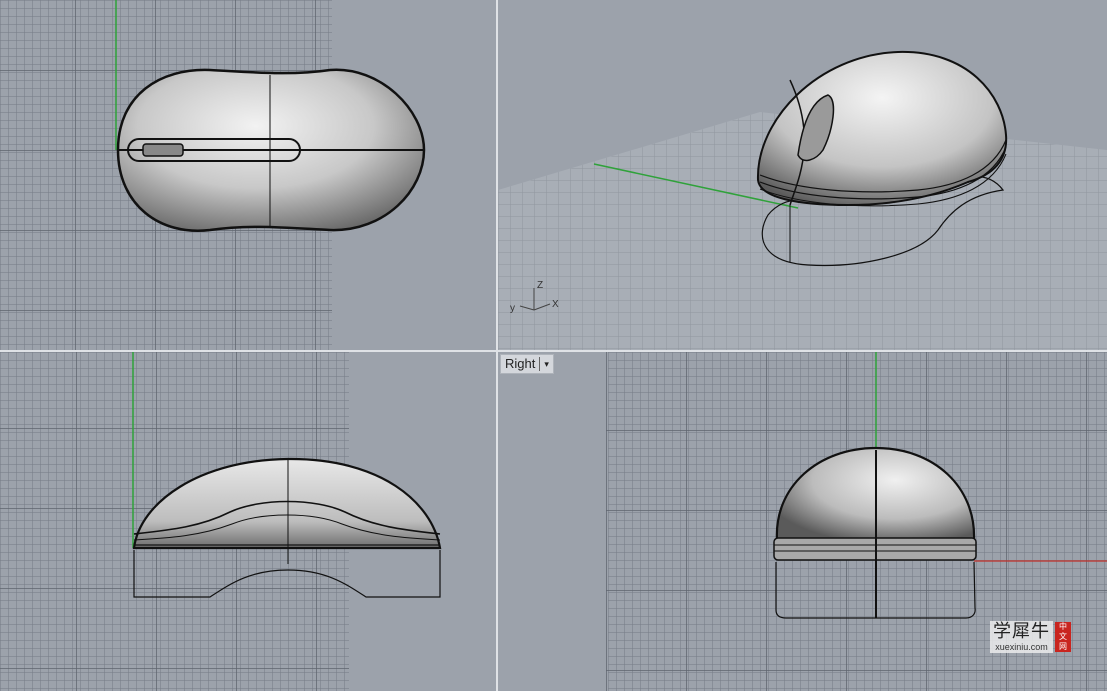 This screenshot has height=691, width=1107. Describe the element at coordinates (1021, 631) in the screenshot. I see `watermark-title: 学犀牛` at that location.